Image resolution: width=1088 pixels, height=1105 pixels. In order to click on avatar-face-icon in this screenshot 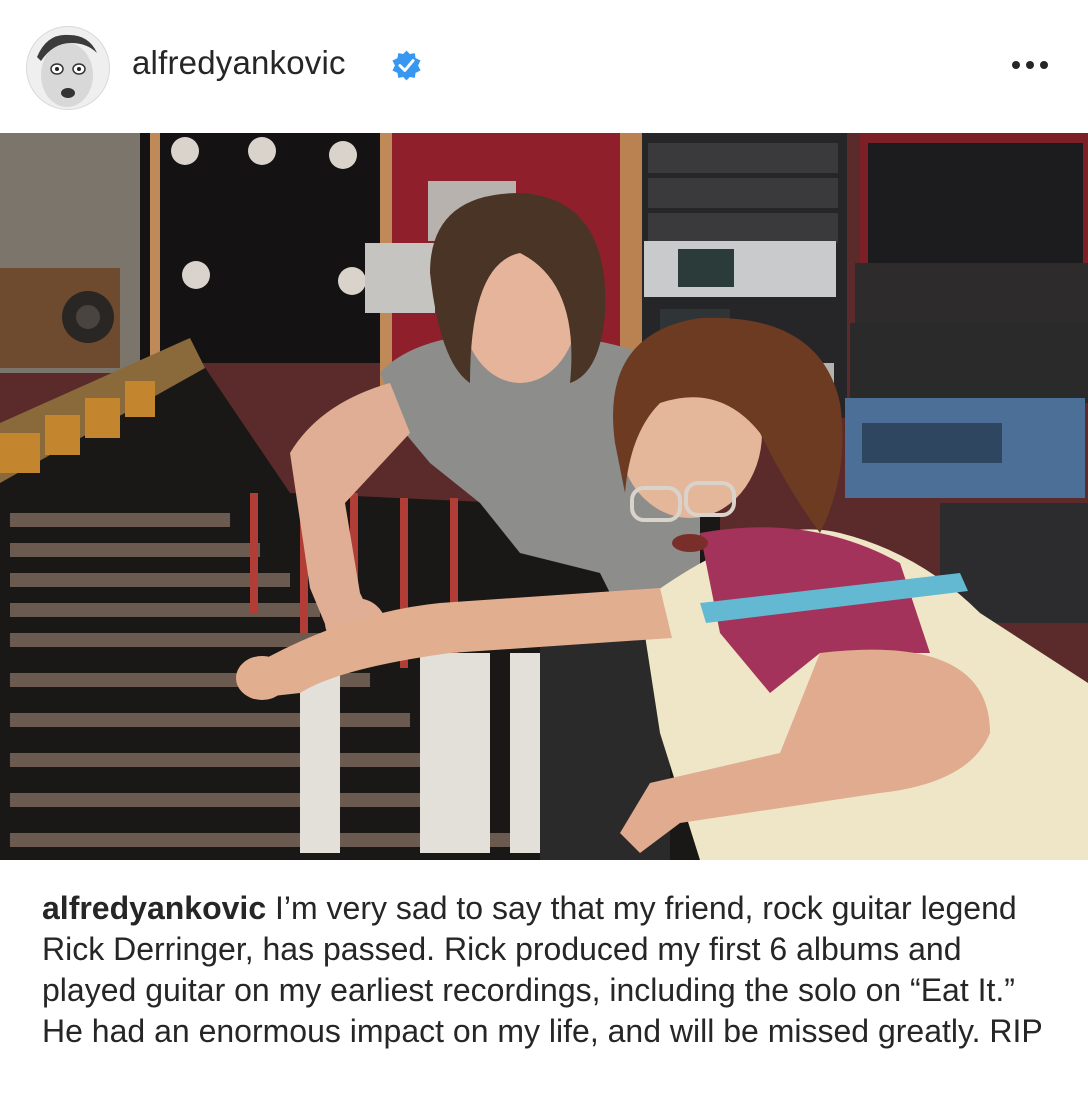, I will do `click(68, 68)`.